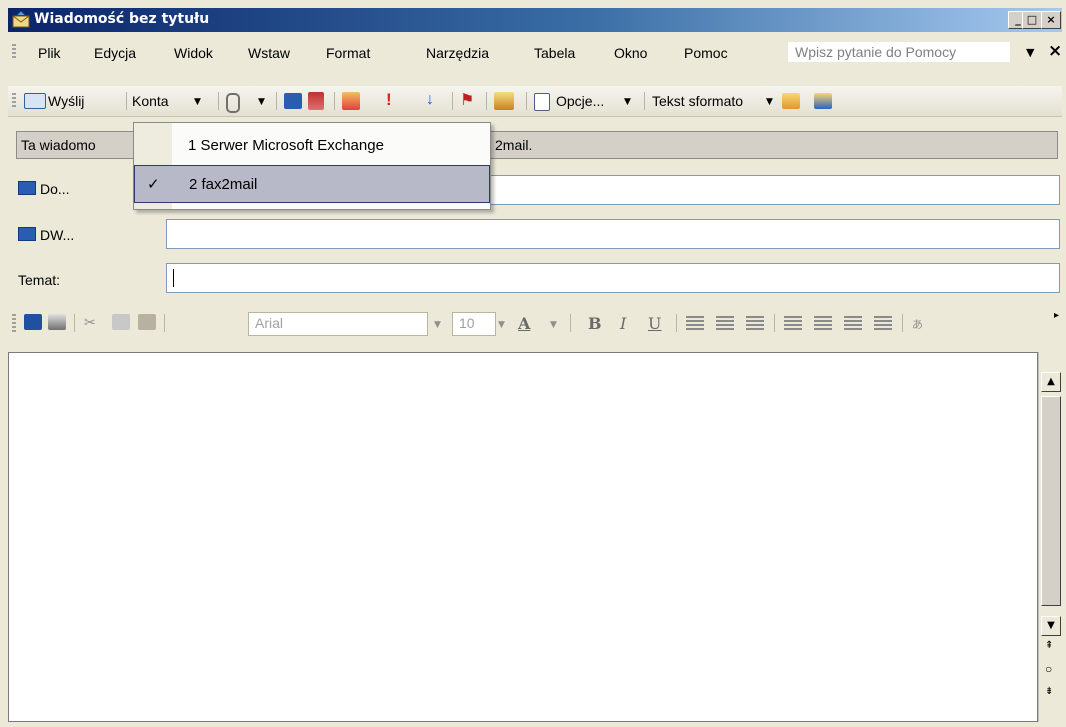  Describe the element at coordinates (33, 322) in the screenshot. I see `save-icon` at that location.